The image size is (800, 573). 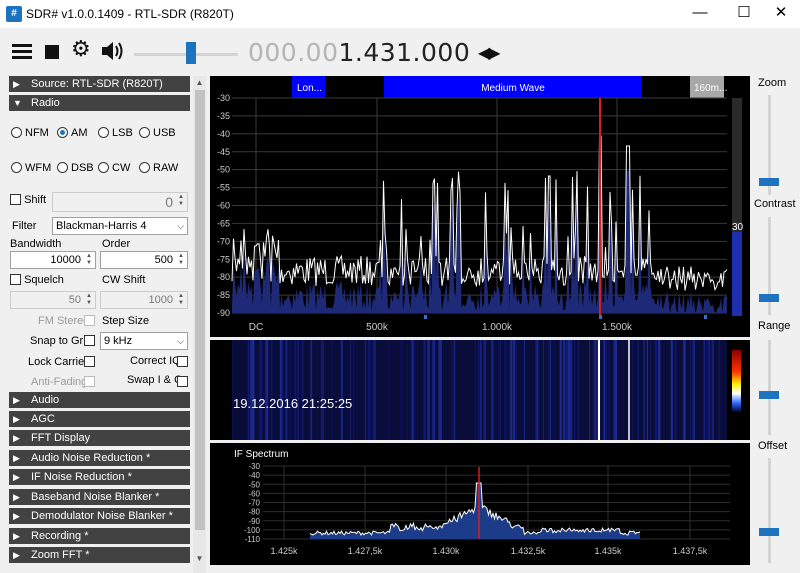 I want to click on scrollbar-thumb, so click(x=200, y=310).